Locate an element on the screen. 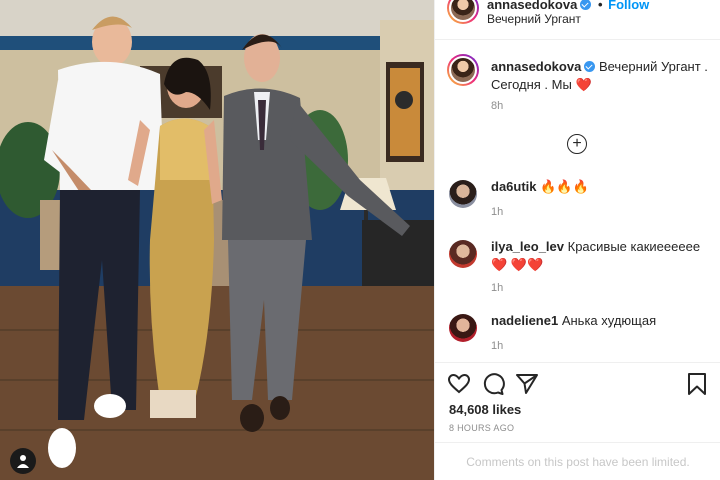  caption-username: annasedokova is located at coordinates (536, 66).